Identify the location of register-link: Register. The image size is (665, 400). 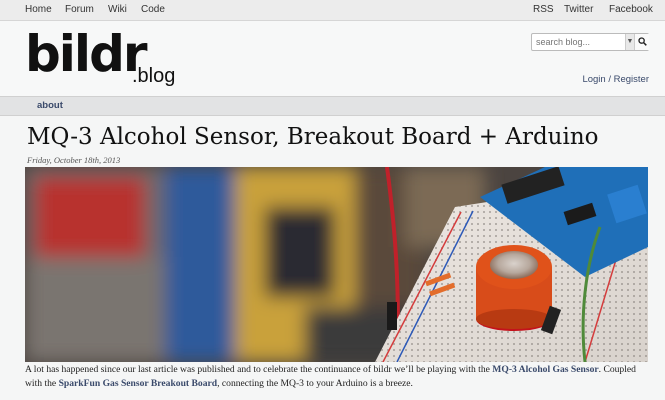
(631, 79).